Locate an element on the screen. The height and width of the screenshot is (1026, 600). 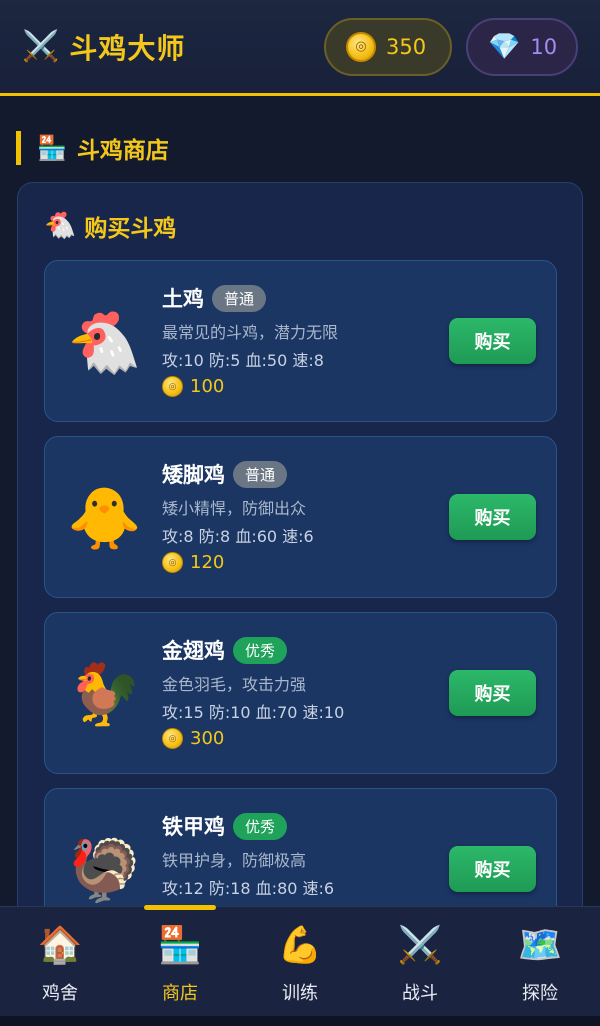
price-value: 120 is located at coordinates (207, 562).